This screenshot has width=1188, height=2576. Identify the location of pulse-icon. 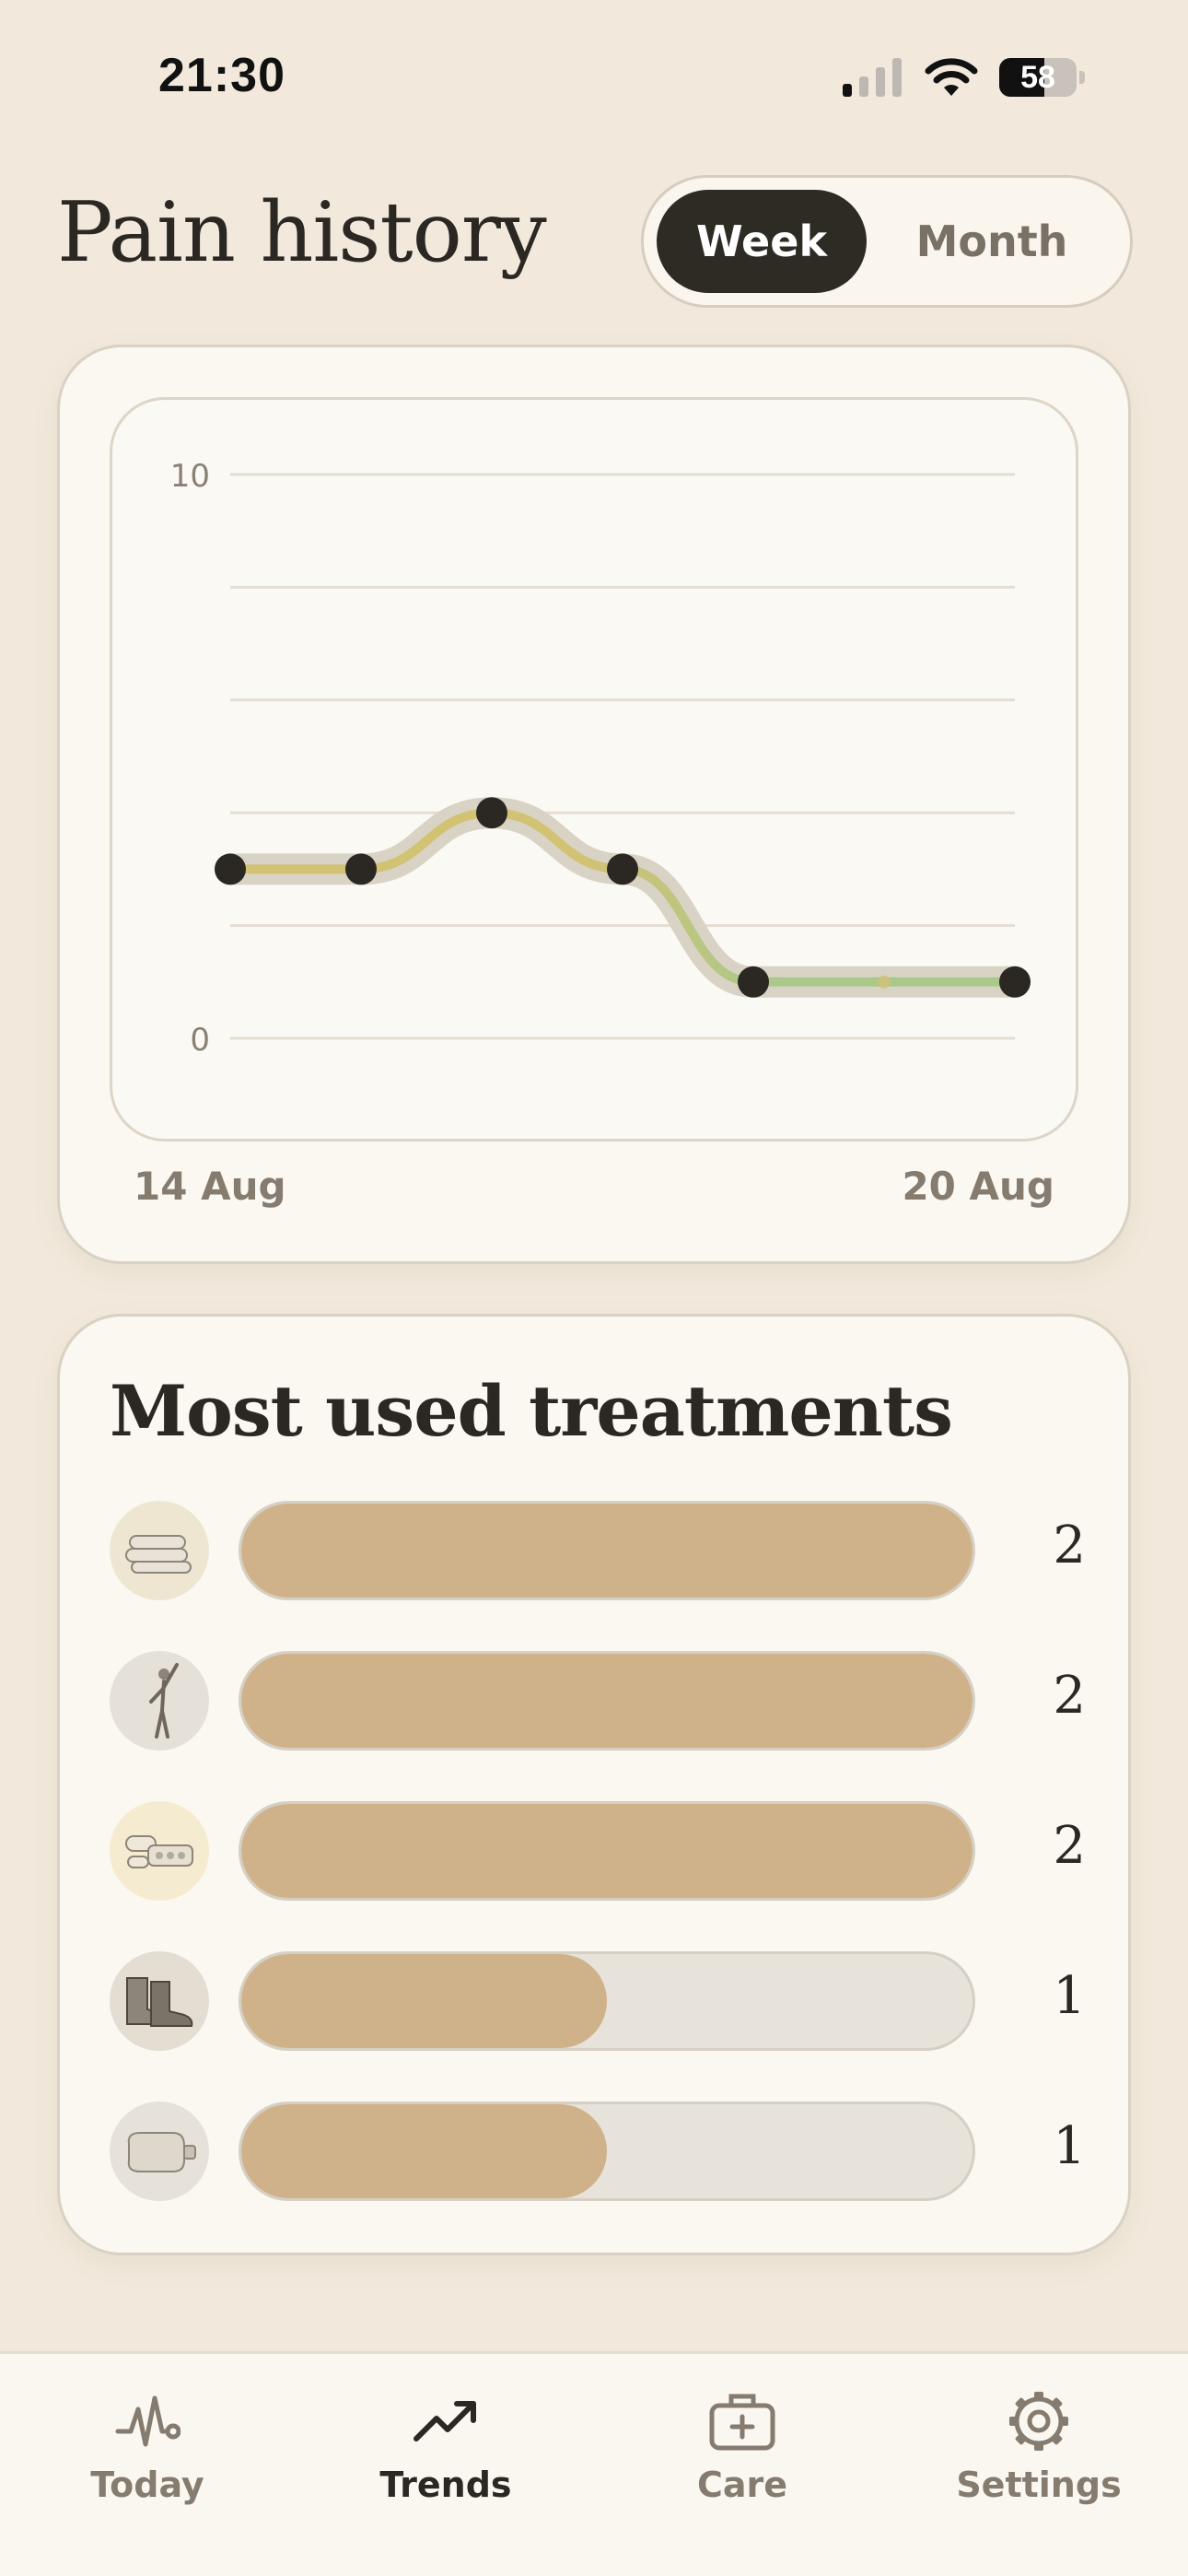
(148, 2421).